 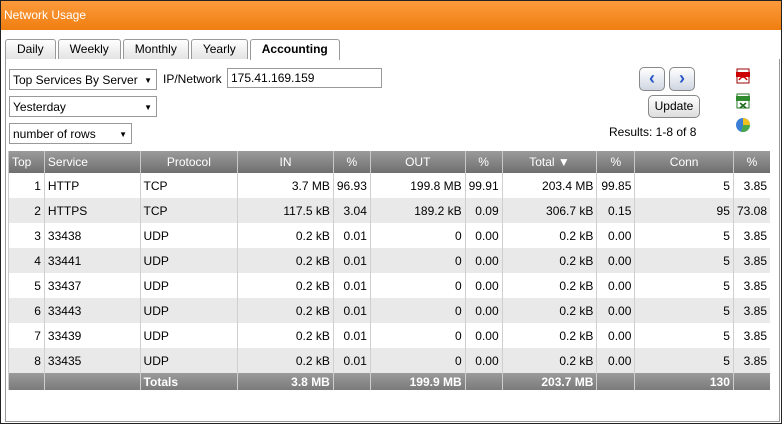 I want to click on cell-out: 199.8 MB, so click(x=417, y=185).